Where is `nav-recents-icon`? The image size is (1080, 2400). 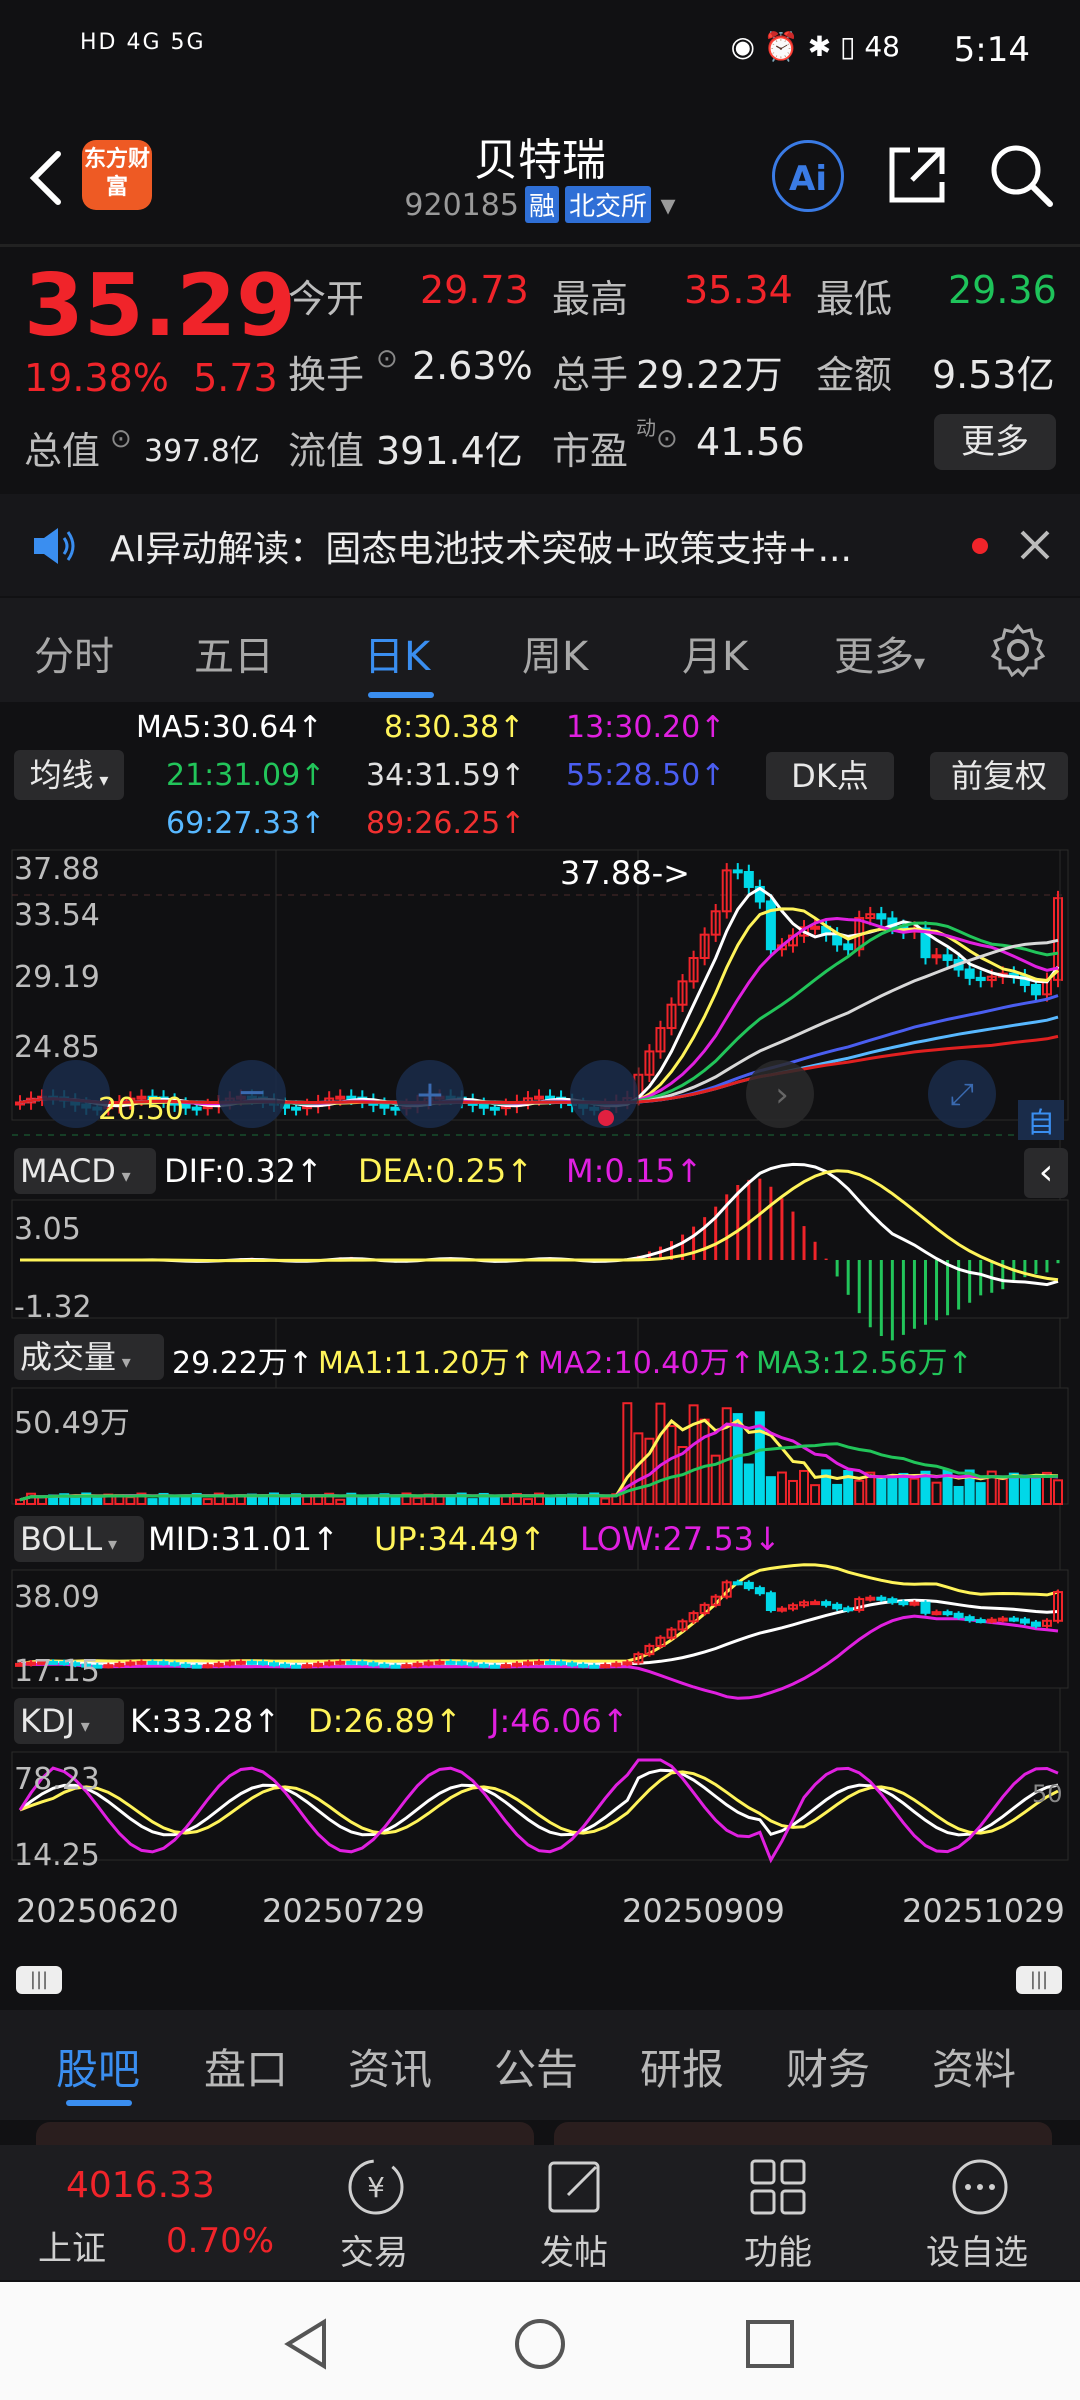
nav-recents-icon is located at coordinates (770, 2344).